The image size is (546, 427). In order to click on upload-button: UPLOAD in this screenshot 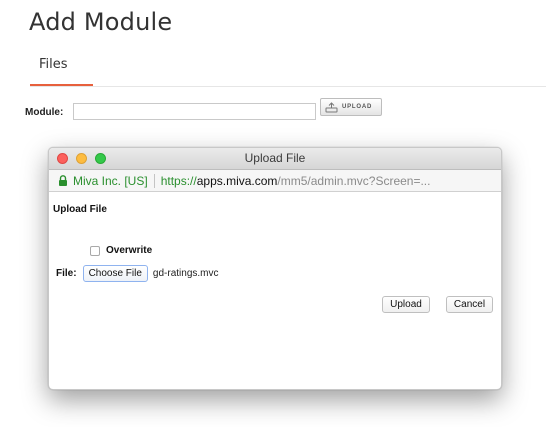, I will do `click(351, 107)`.